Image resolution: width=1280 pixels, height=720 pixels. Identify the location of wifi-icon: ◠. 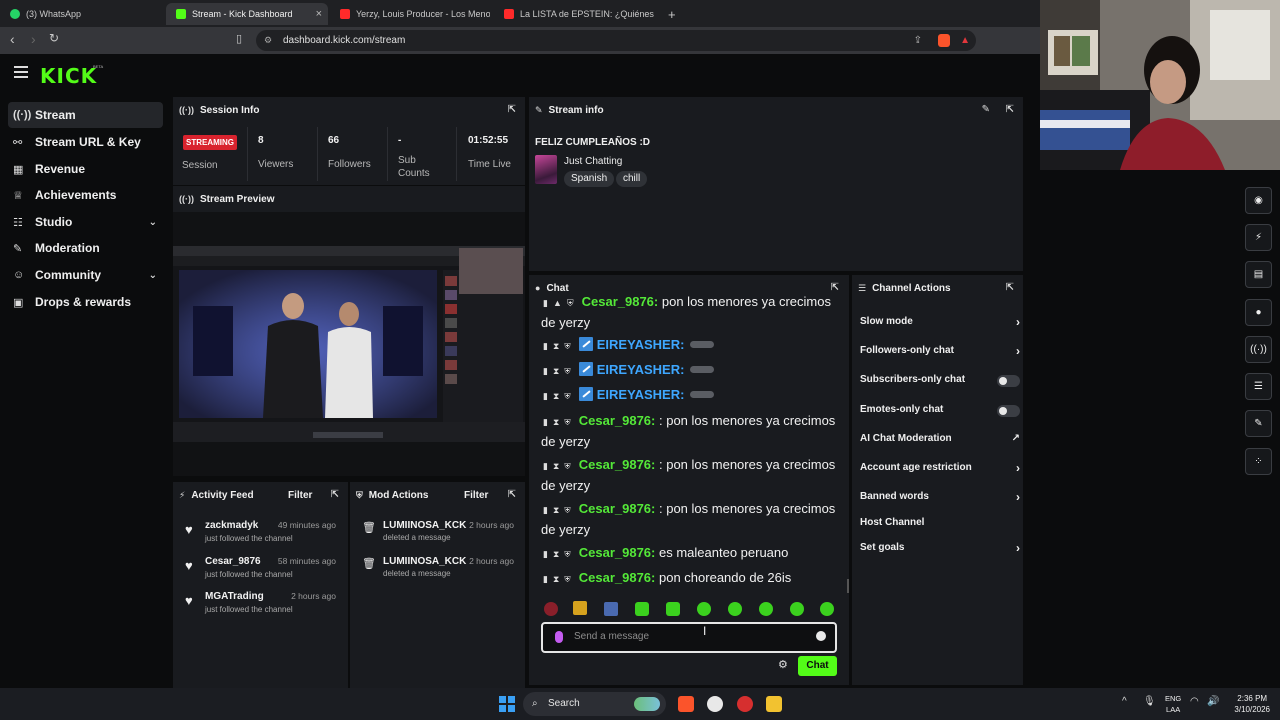
(1194, 701).